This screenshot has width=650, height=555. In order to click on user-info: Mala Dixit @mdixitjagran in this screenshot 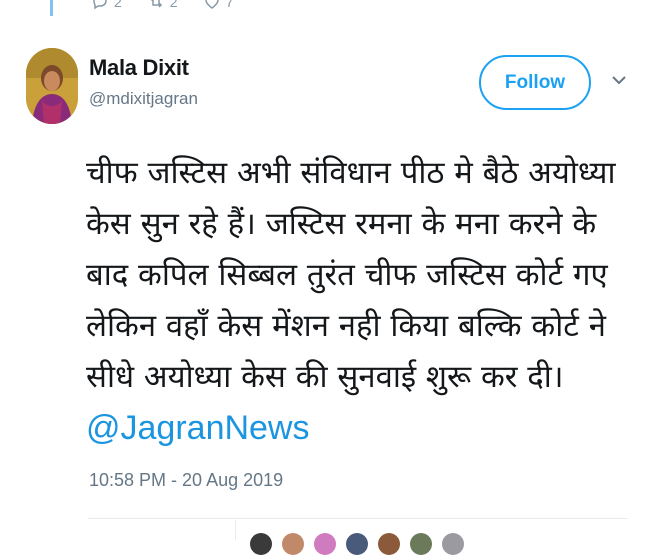, I will do `click(143, 82)`.